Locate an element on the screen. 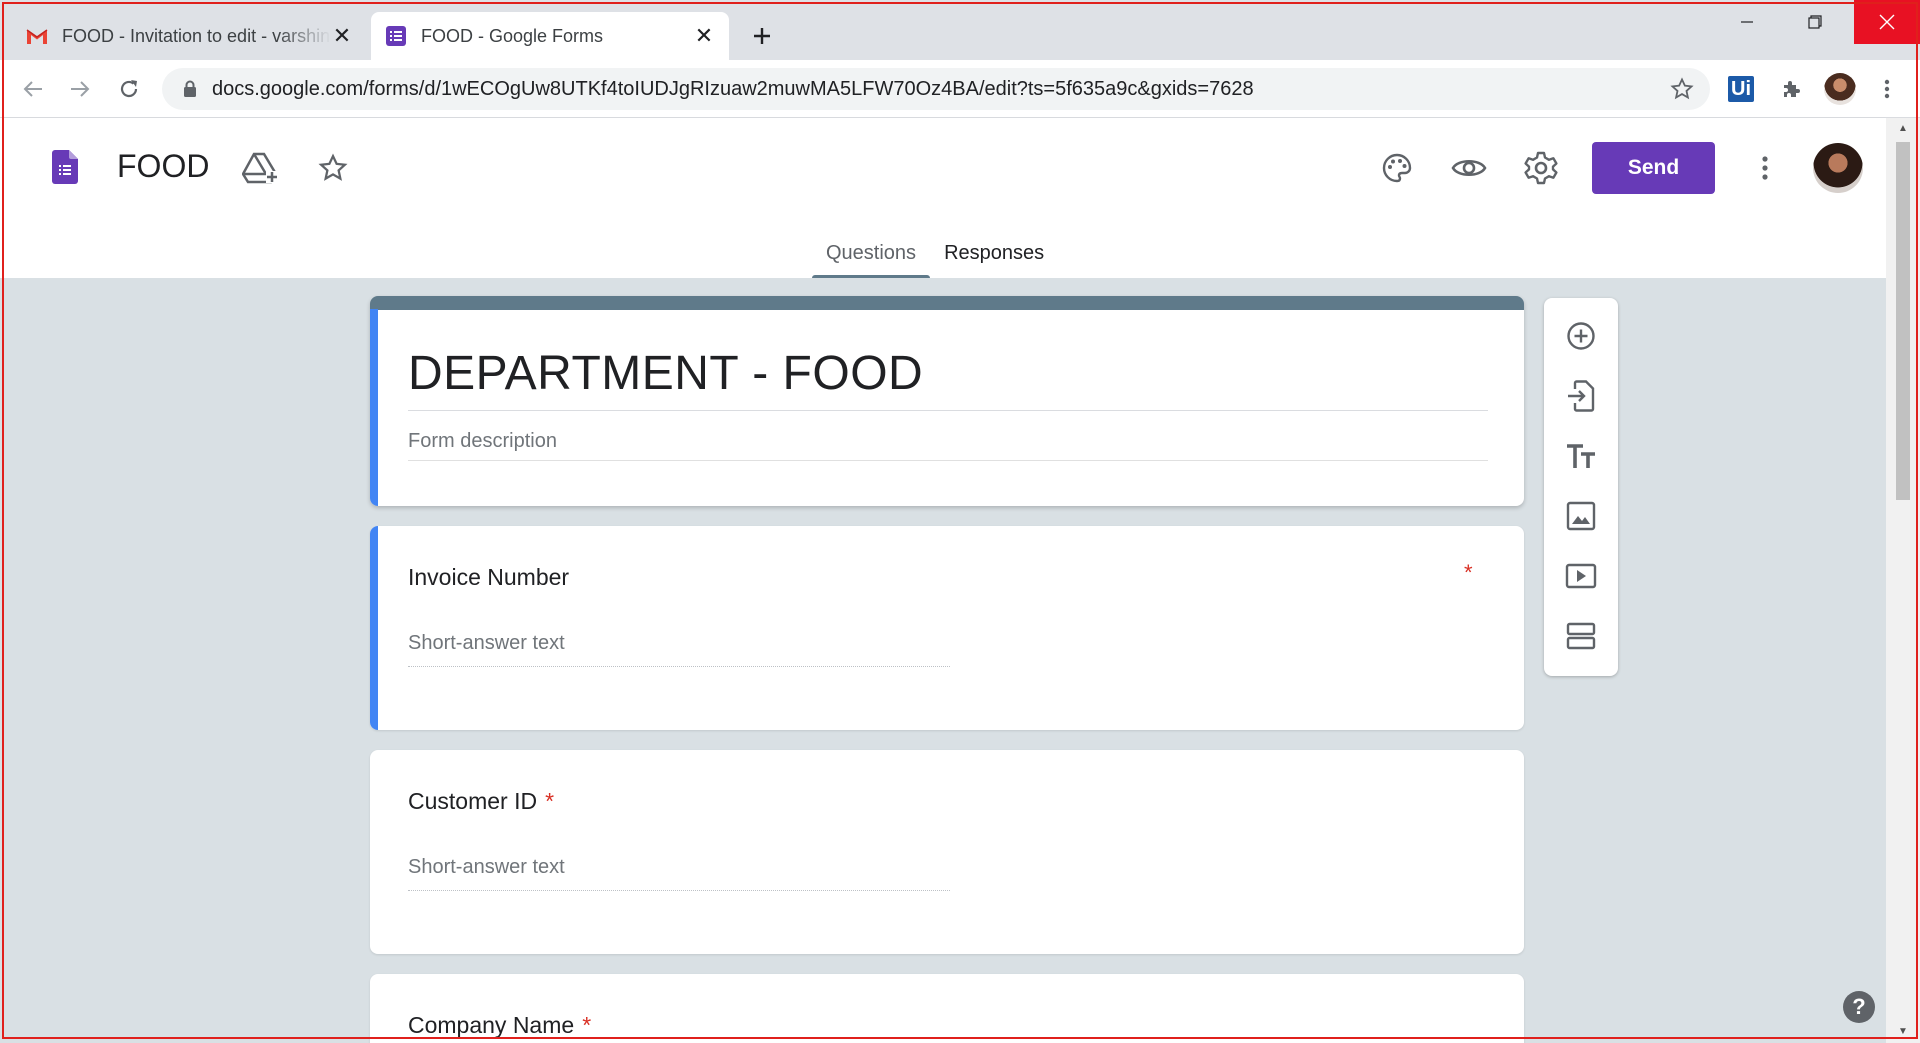  tab-questions: Questions is located at coordinates (871, 253).